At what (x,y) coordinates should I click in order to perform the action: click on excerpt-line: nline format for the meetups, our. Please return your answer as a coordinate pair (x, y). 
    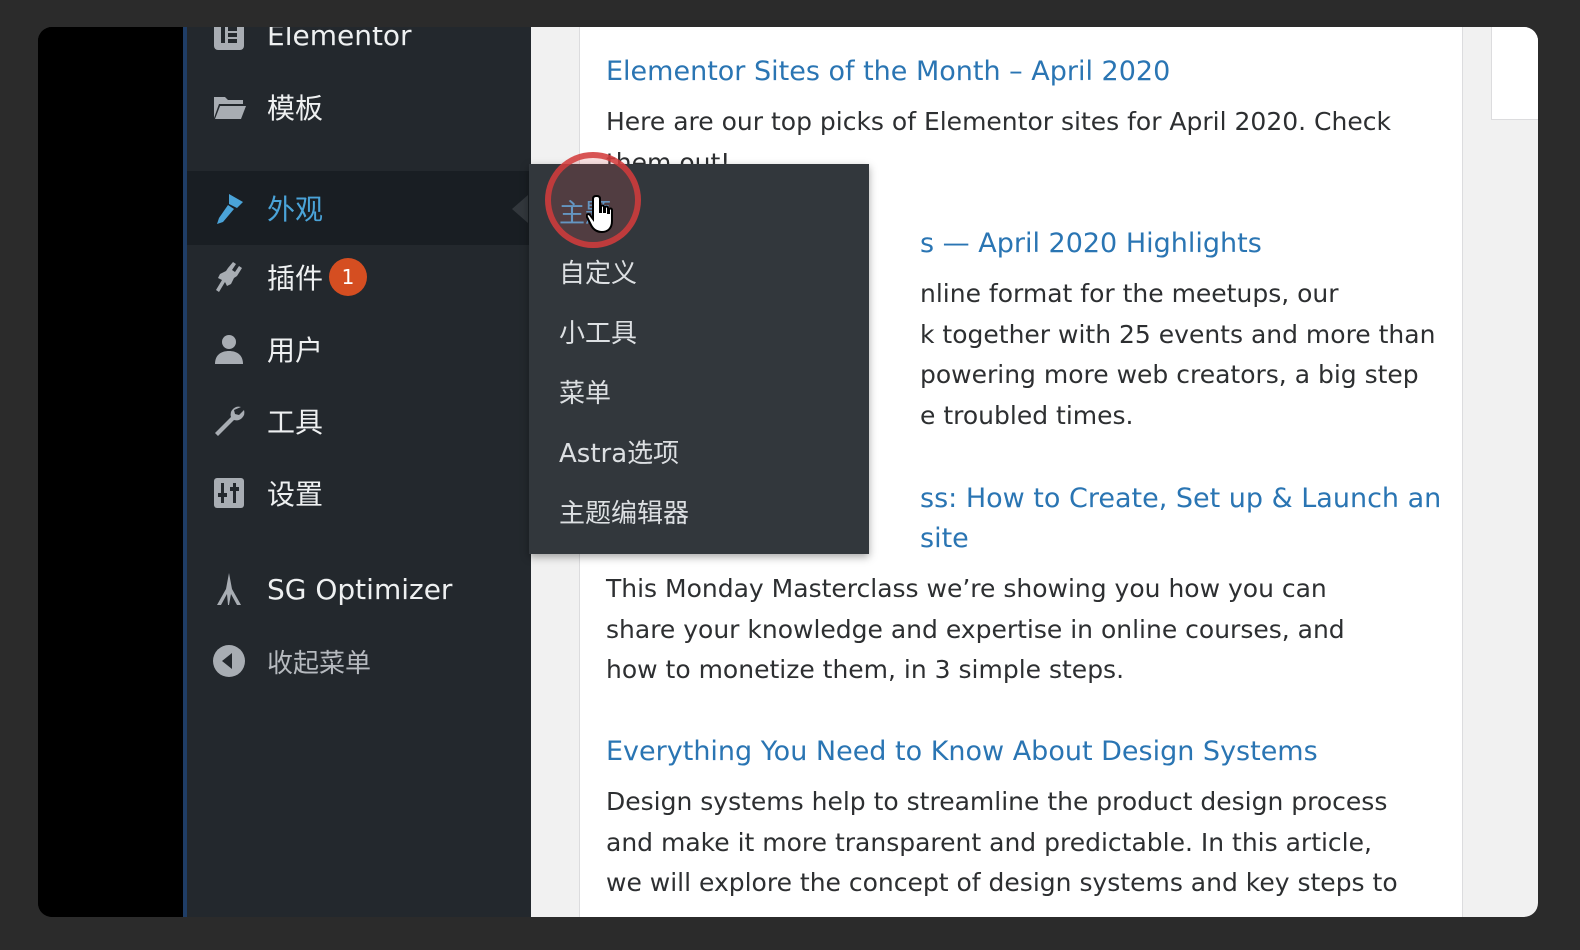
    Looking at the image, I should click on (1129, 293).